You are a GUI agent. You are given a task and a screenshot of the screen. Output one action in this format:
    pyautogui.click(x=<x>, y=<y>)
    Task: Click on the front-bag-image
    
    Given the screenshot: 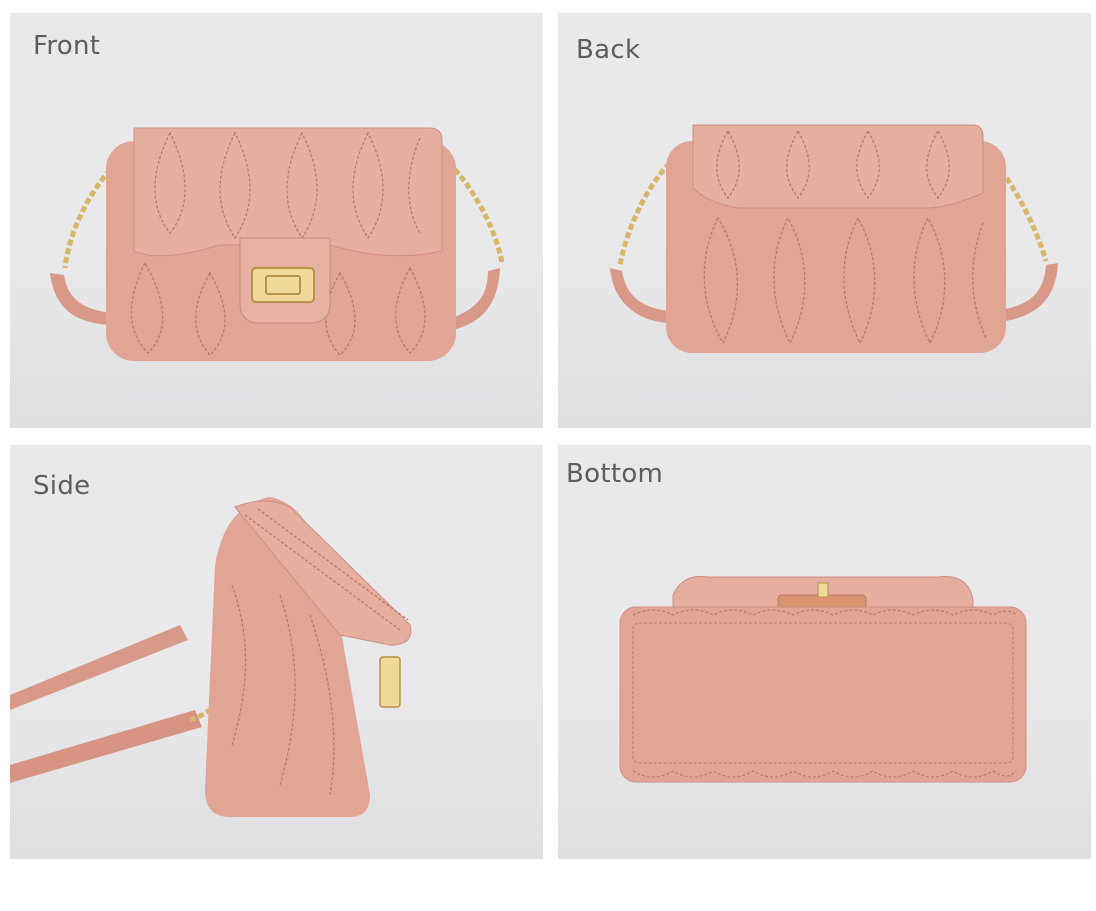 What is the action you would take?
    pyautogui.click(x=277, y=244)
    